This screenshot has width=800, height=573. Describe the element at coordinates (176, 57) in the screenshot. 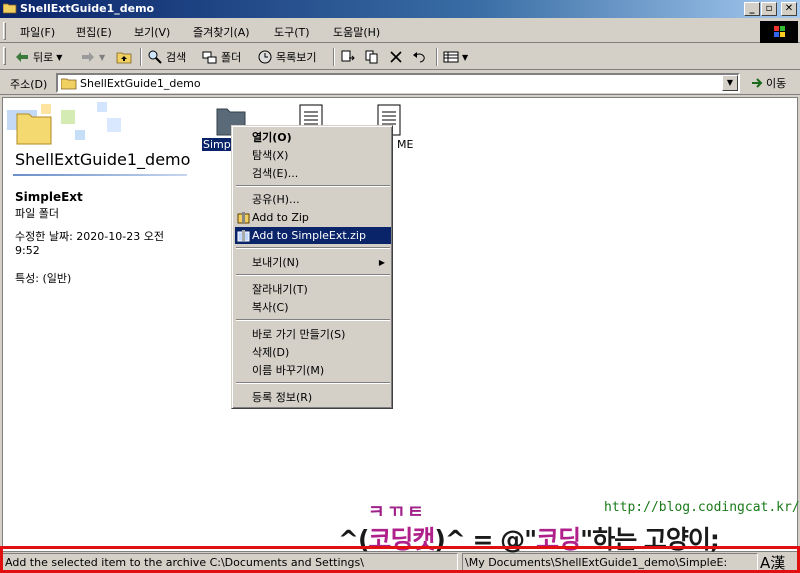

I see `search-label: 검색` at that location.